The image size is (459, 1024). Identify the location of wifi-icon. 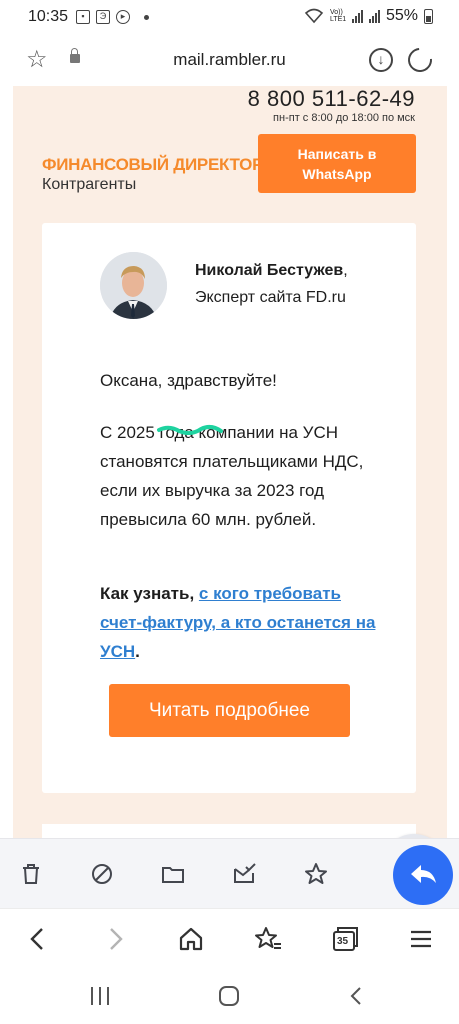
(314, 16).